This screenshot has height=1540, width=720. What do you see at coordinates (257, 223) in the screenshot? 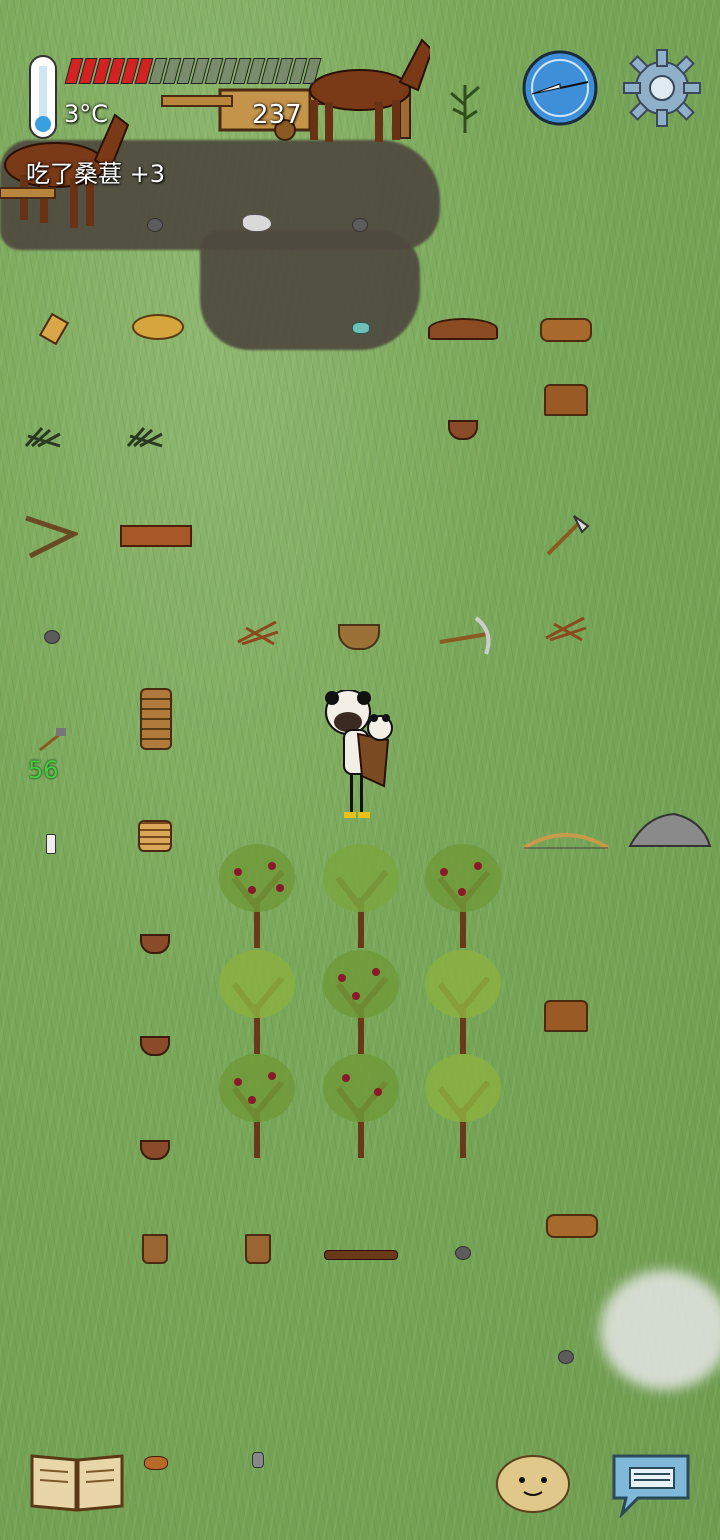
I see `flint-stone` at bounding box center [257, 223].